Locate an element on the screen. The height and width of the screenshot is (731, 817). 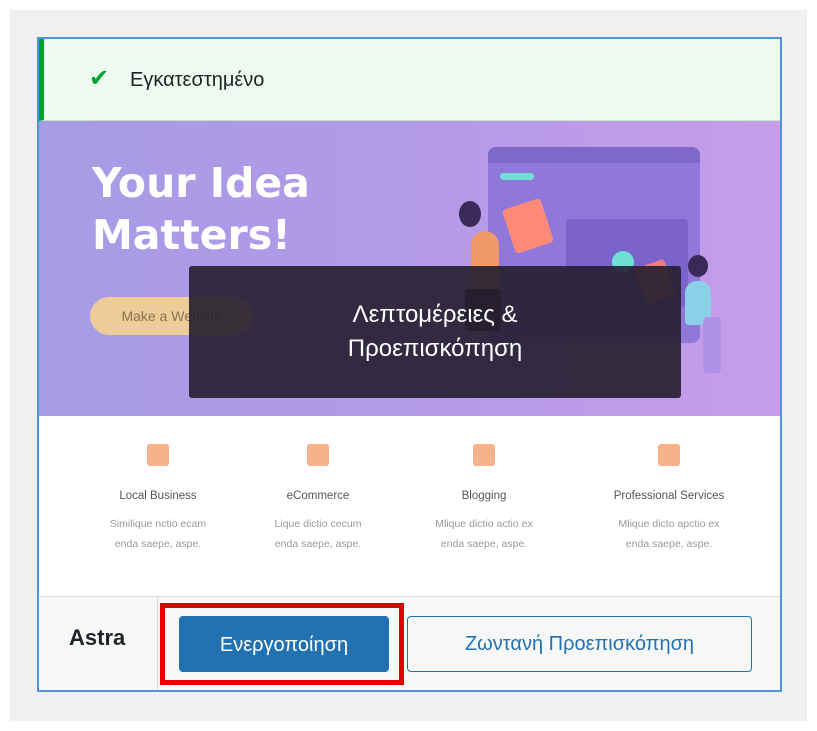
checkmark-icon: ✔ is located at coordinates (99, 78).